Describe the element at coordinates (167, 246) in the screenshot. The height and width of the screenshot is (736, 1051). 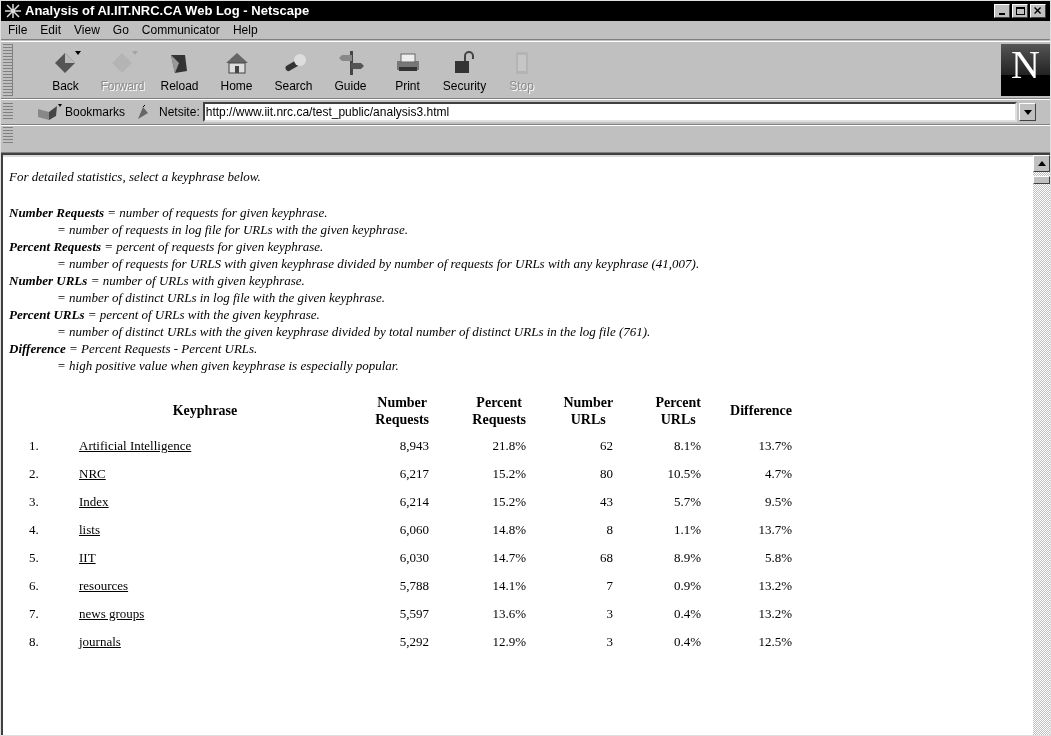
I see `definition-text: Percent Requests = percent of requests for given keyphrase.` at that location.